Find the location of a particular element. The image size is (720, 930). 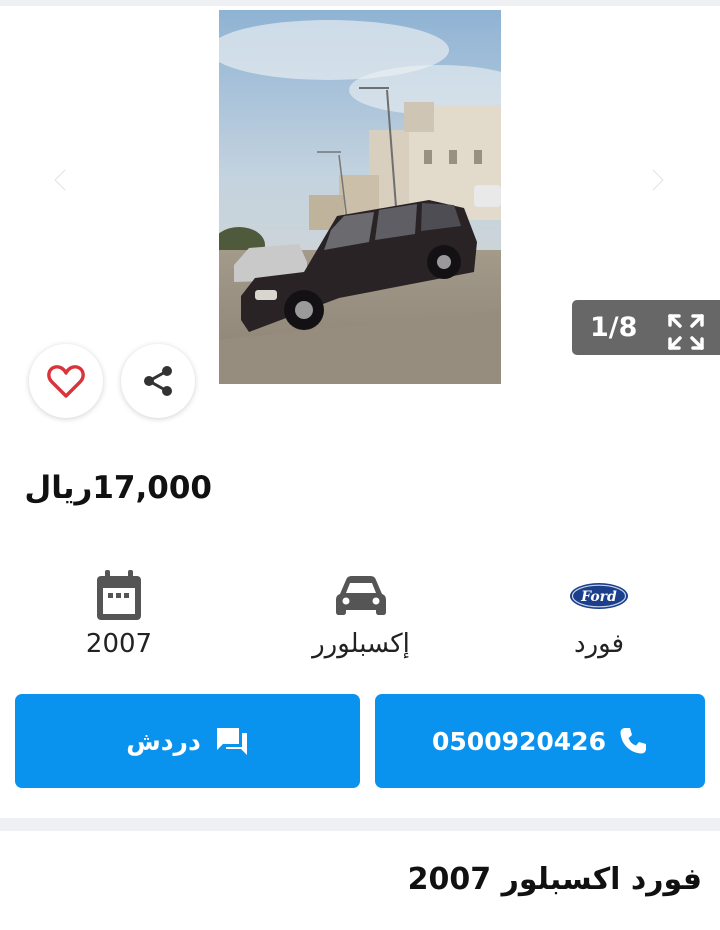

heart-icon is located at coordinates (66, 381).